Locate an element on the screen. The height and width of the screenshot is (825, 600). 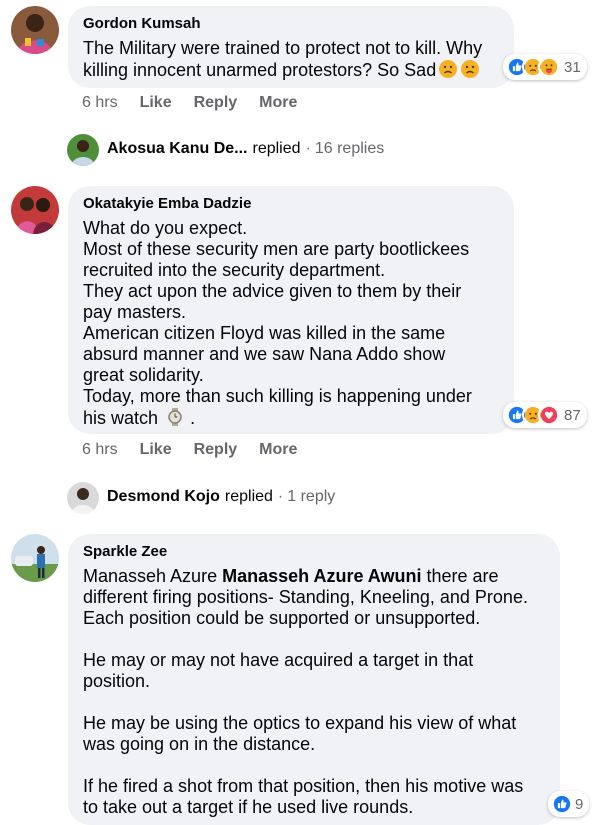
comment-author: Sparkle Zee is located at coordinates (314, 551).